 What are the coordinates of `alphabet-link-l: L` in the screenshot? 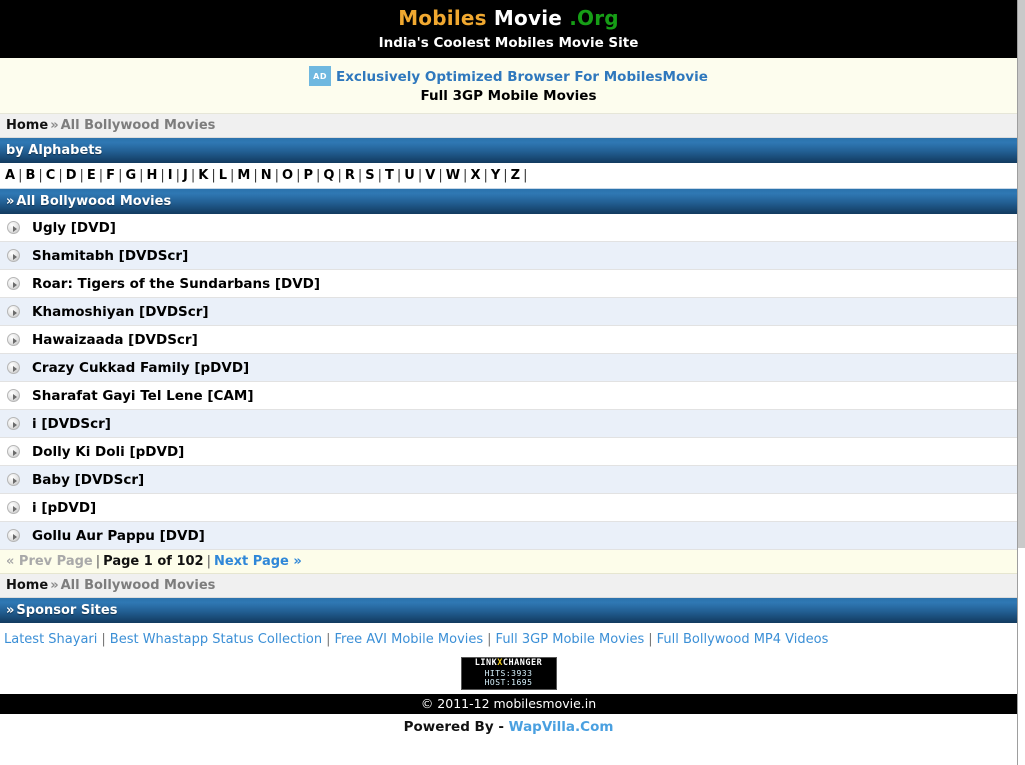 It's located at (223, 175).